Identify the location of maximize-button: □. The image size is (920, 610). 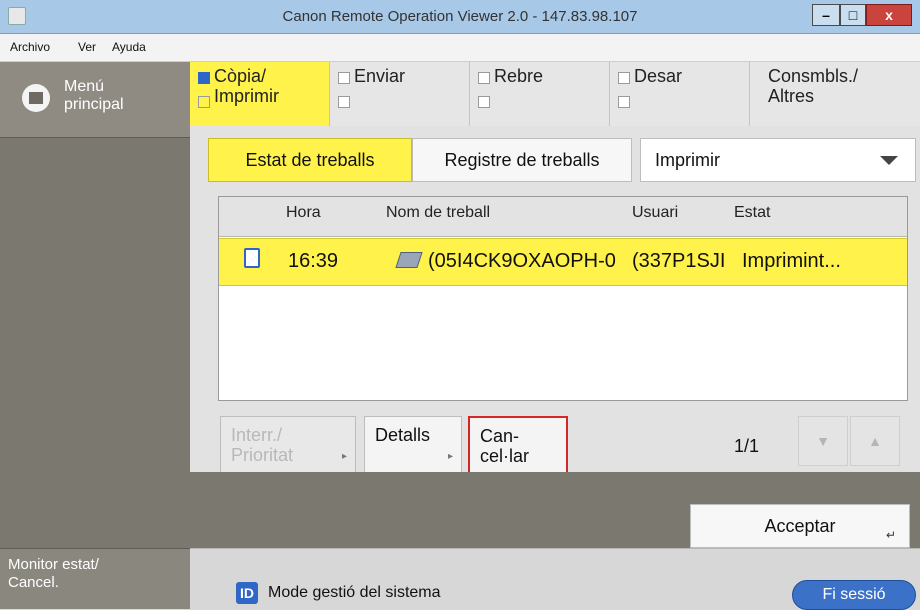
(853, 15).